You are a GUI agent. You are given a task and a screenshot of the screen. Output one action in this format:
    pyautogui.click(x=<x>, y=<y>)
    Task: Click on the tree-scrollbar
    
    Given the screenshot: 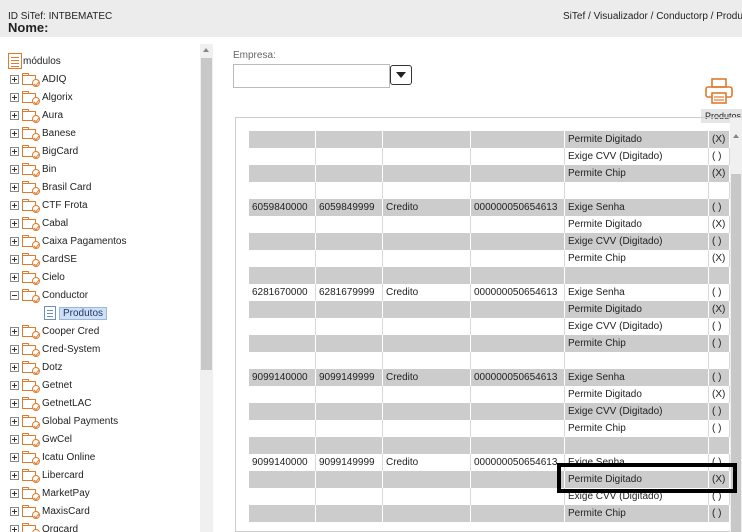 What is the action you would take?
    pyautogui.click(x=206, y=288)
    